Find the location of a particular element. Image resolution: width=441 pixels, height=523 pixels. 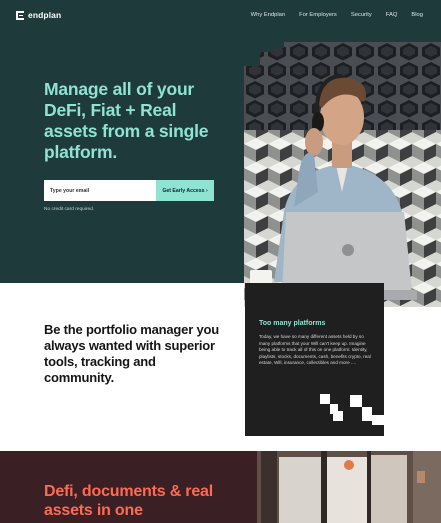

office-photo is located at coordinates (349, 487).